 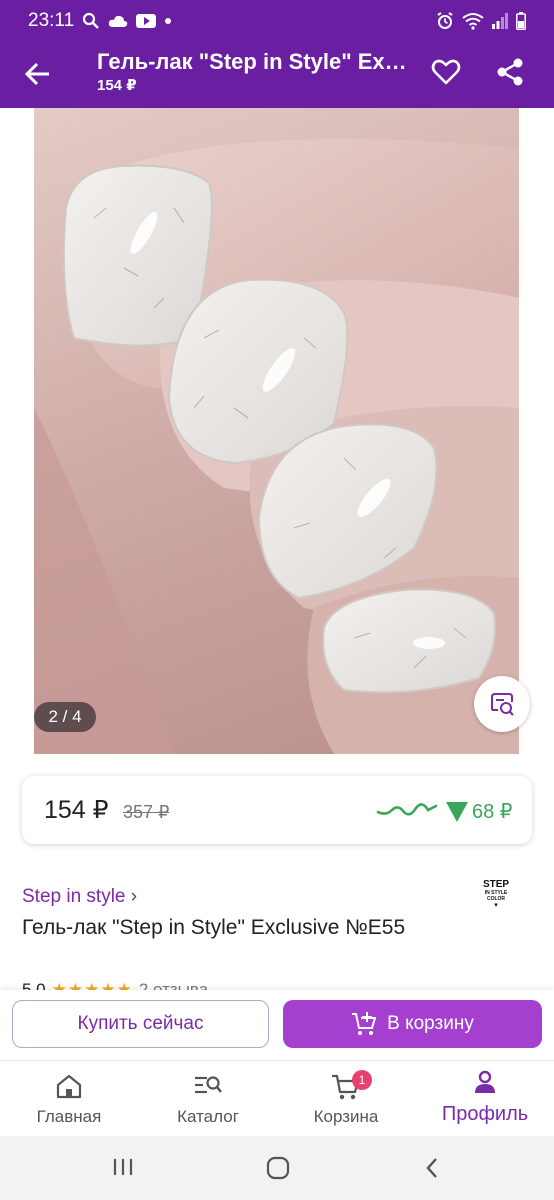 I want to click on nav-item-catalog: Каталог, so click(x=208, y=1099).